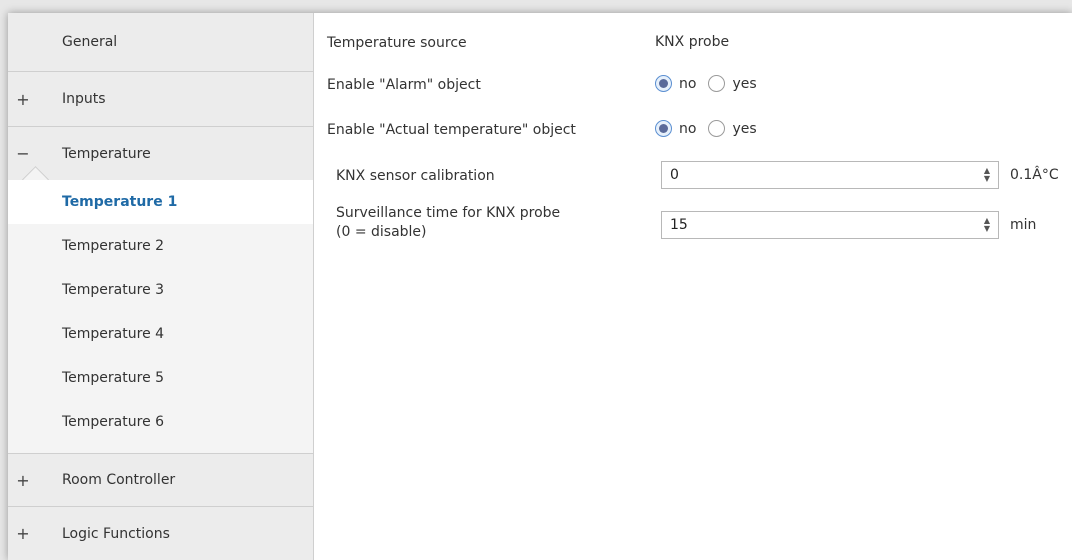  I want to click on sidebar-item-label: Room Controller, so click(119, 480).